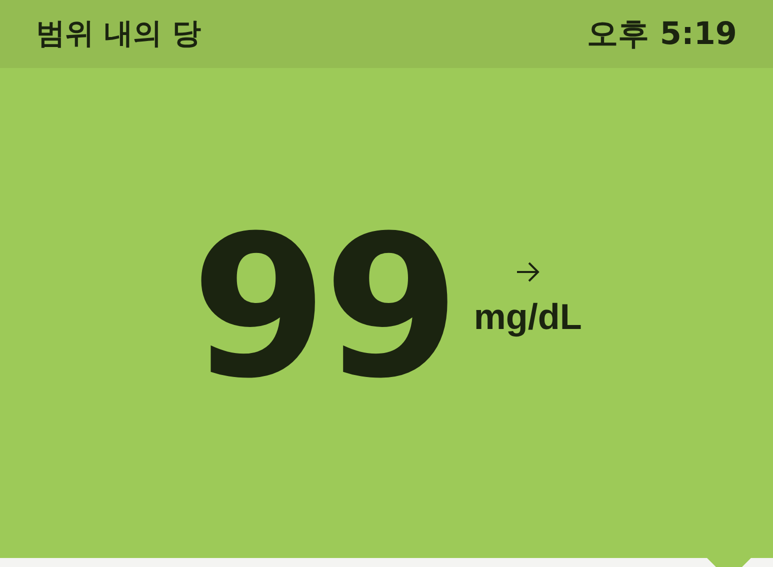 Image resolution: width=773 pixels, height=567 pixels. I want to click on right-arrow-icon, so click(528, 272).